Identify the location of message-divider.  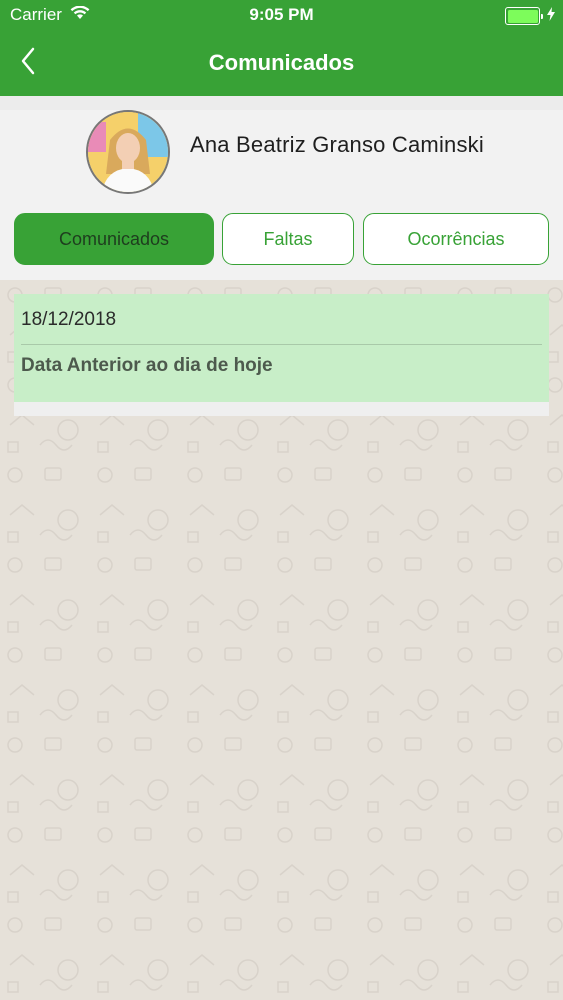
(281, 344).